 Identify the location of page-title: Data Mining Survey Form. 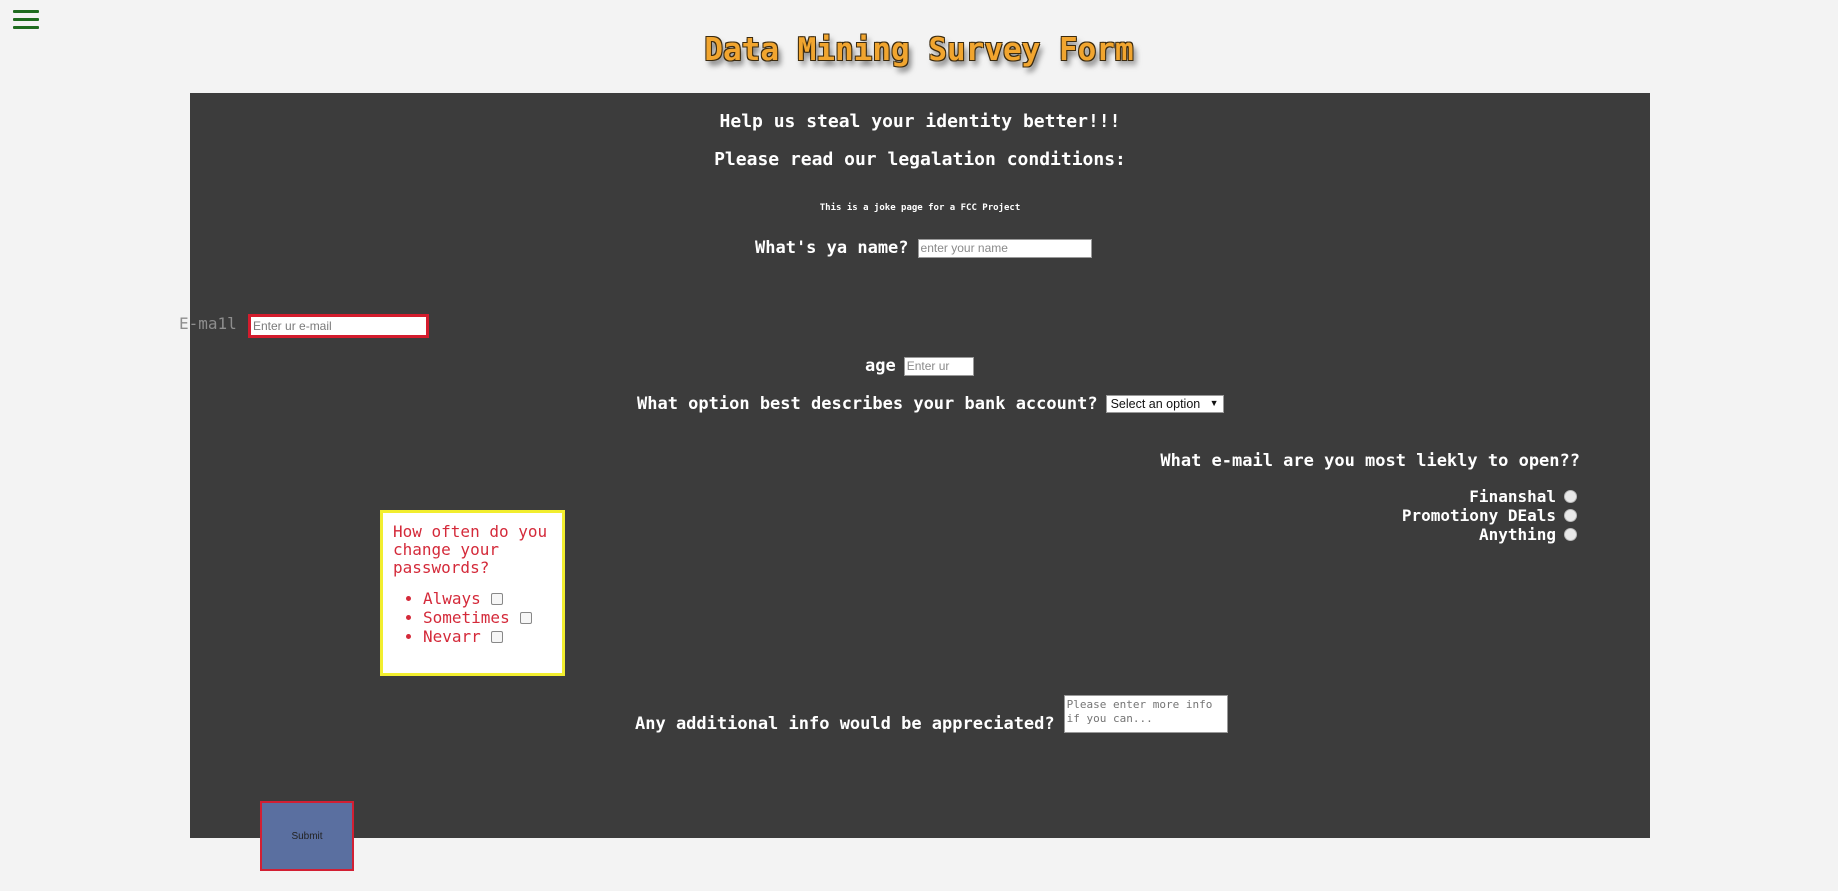
(919, 50).